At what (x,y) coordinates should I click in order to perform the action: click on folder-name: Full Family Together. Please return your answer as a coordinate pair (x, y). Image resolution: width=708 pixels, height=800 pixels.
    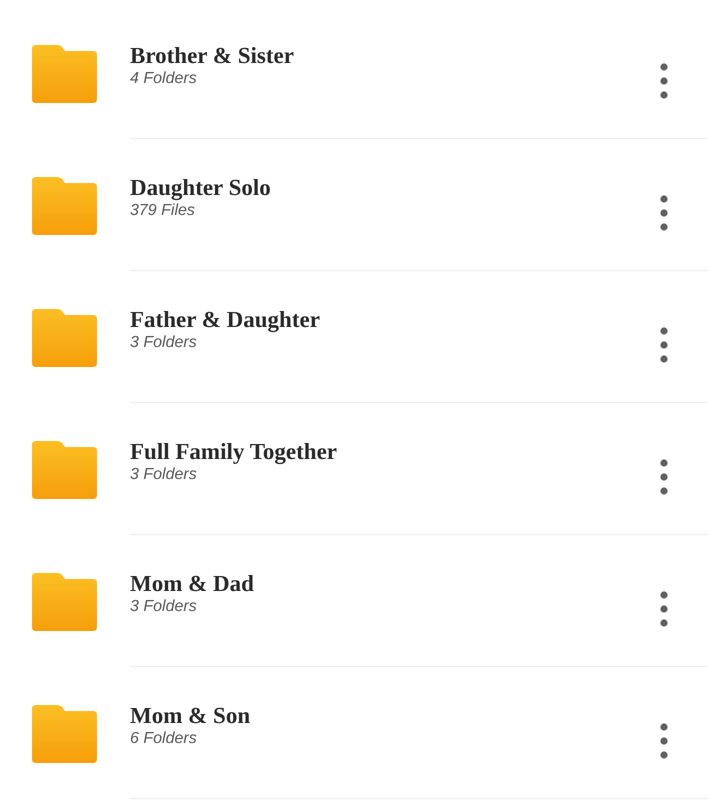
    Looking at the image, I should click on (233, 451).